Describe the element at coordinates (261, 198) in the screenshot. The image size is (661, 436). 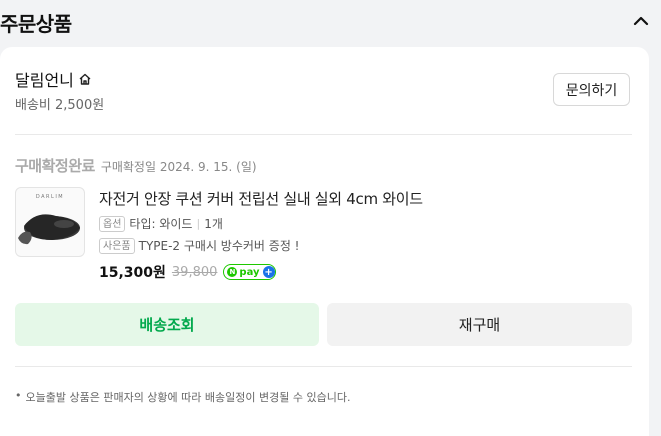
I see `product-name: 자전거 안장 쿠션 커버 전립선 실내 실외 4cm 와이드` at that location.